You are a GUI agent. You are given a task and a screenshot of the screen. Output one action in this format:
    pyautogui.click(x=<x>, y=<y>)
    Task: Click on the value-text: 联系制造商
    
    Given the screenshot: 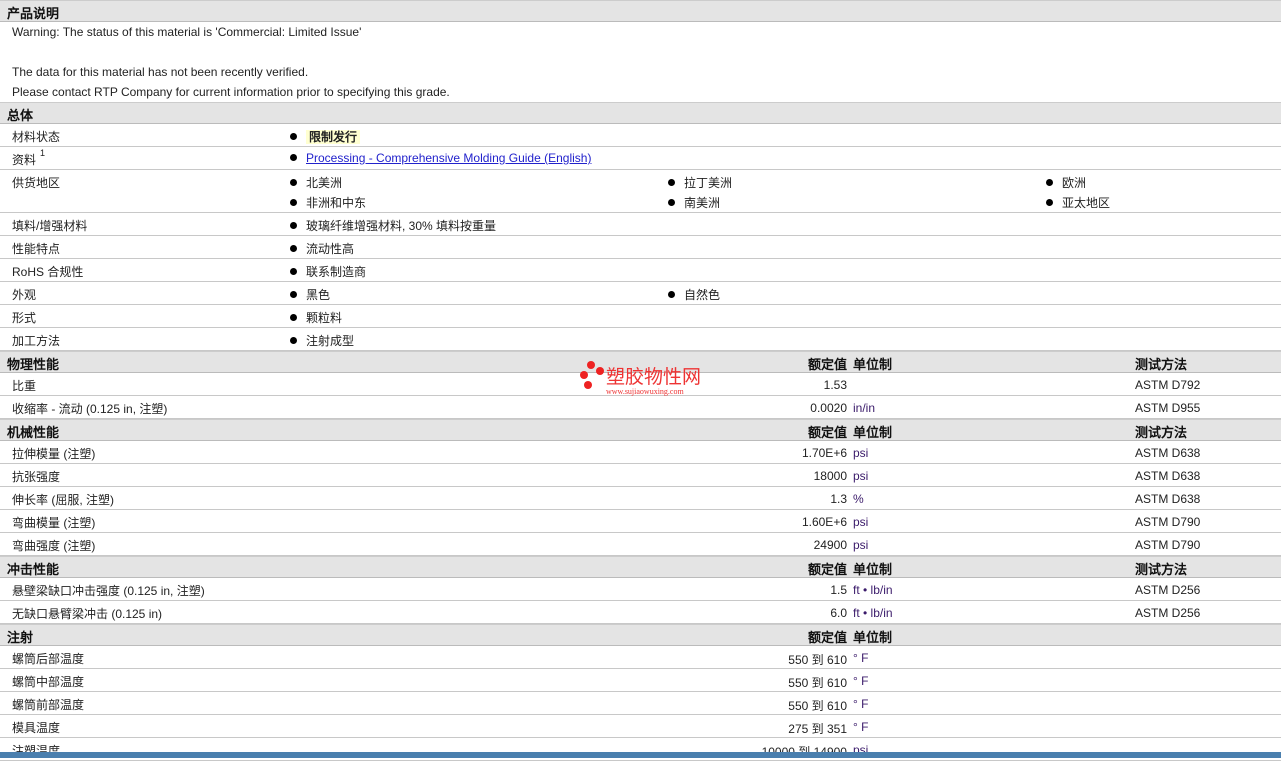 What is the action you would take?
    pyautogui.click(x=336, y=272)
    